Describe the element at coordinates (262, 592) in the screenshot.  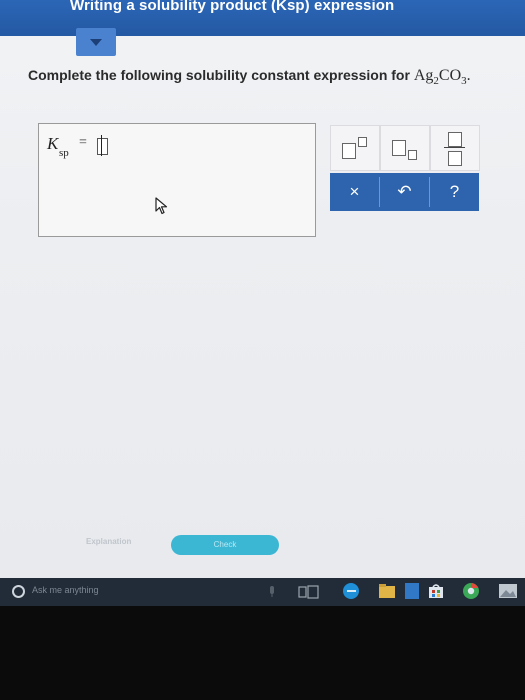
I see `taskbar: Ask me anything` at that location.